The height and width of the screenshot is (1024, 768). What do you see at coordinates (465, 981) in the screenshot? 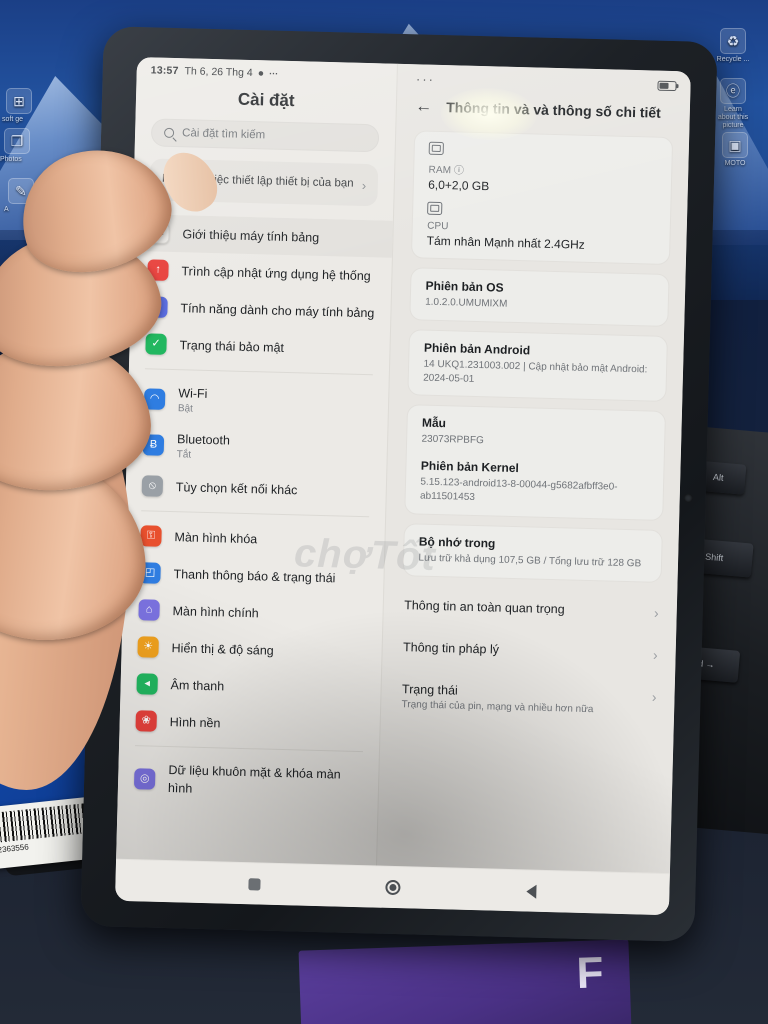
I see `purple-product-box: F` at bounding box center [465, 981].